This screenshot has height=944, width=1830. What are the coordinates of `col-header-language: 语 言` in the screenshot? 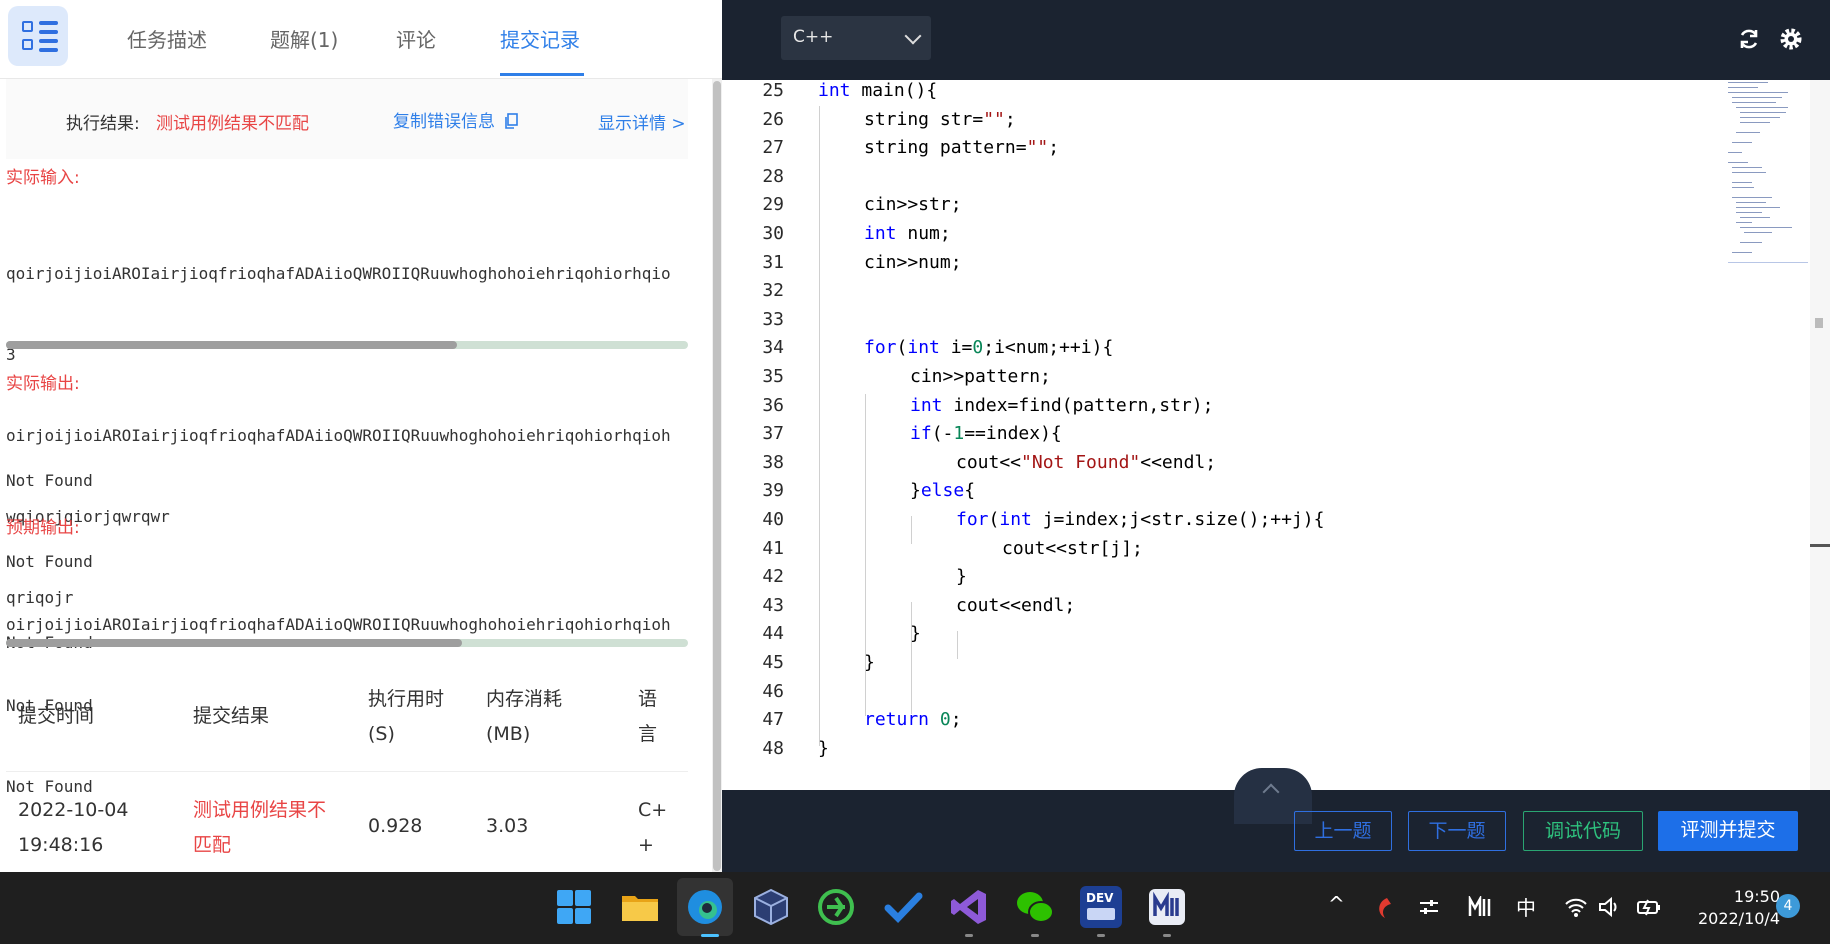 It's located at (647, 717).